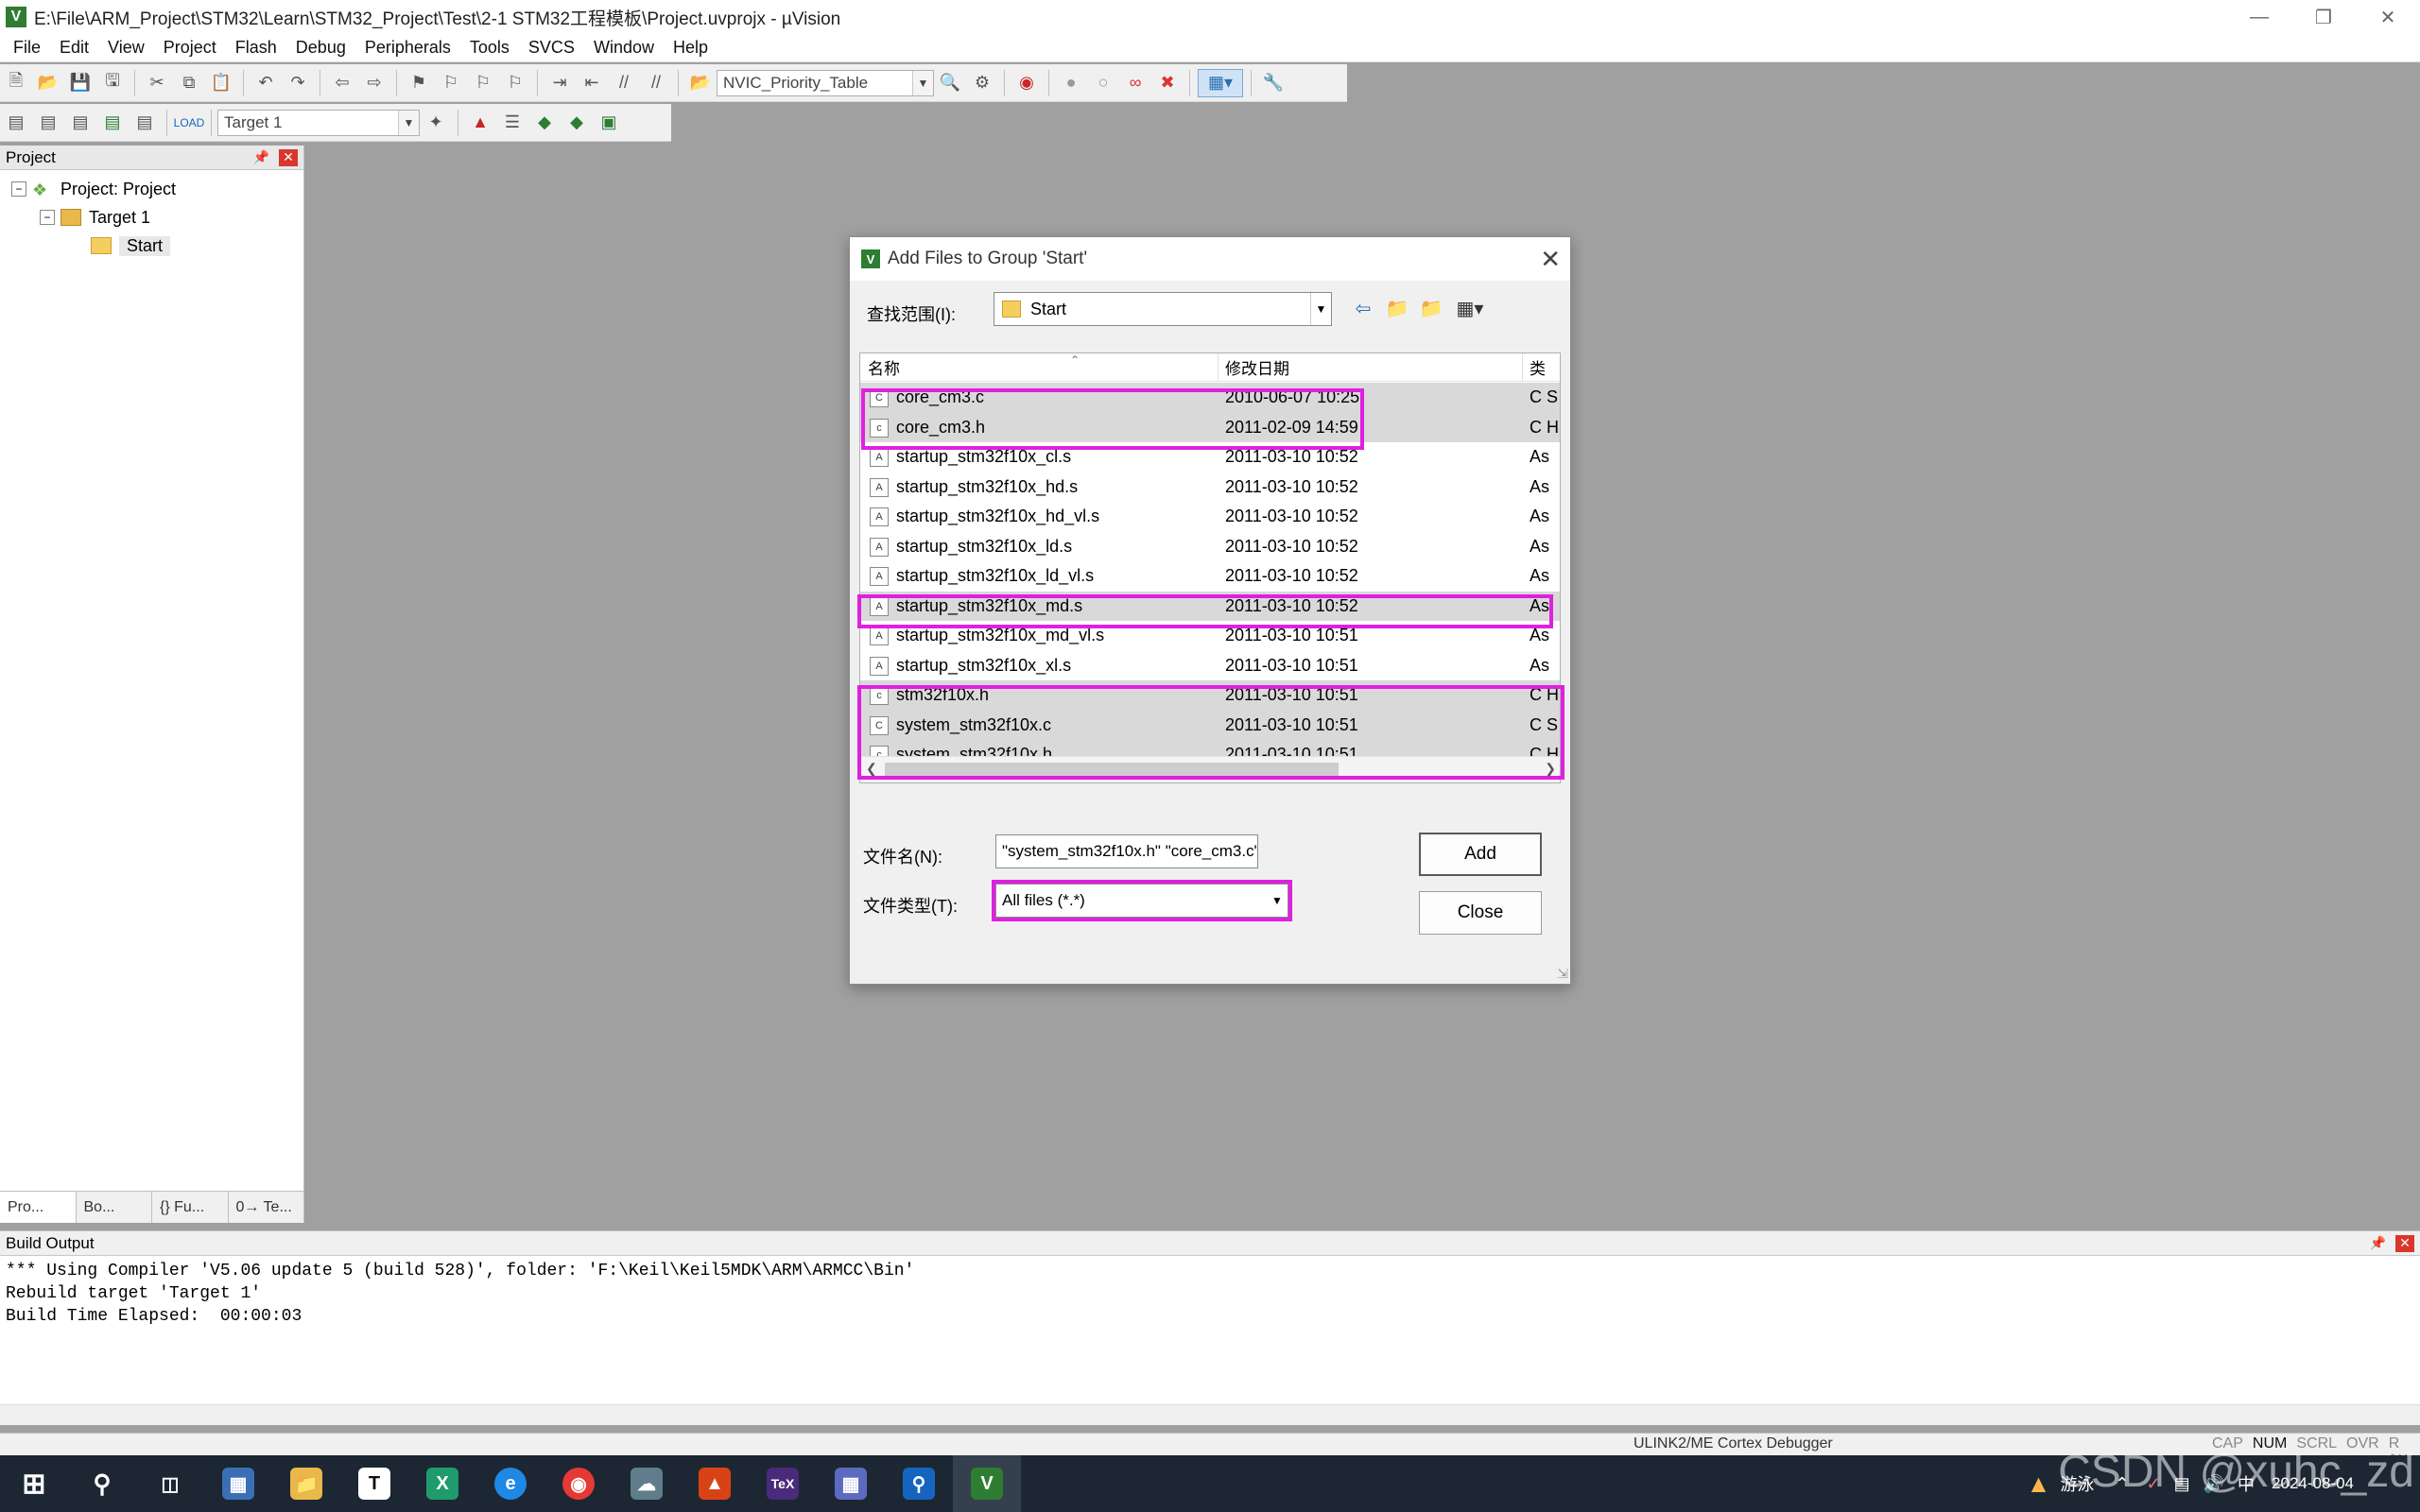 This screenshot has height=1512, width=2420. Describe the element at coordinates (48, 123) in the screenshot. I see `build-icon: ▤` at that location.